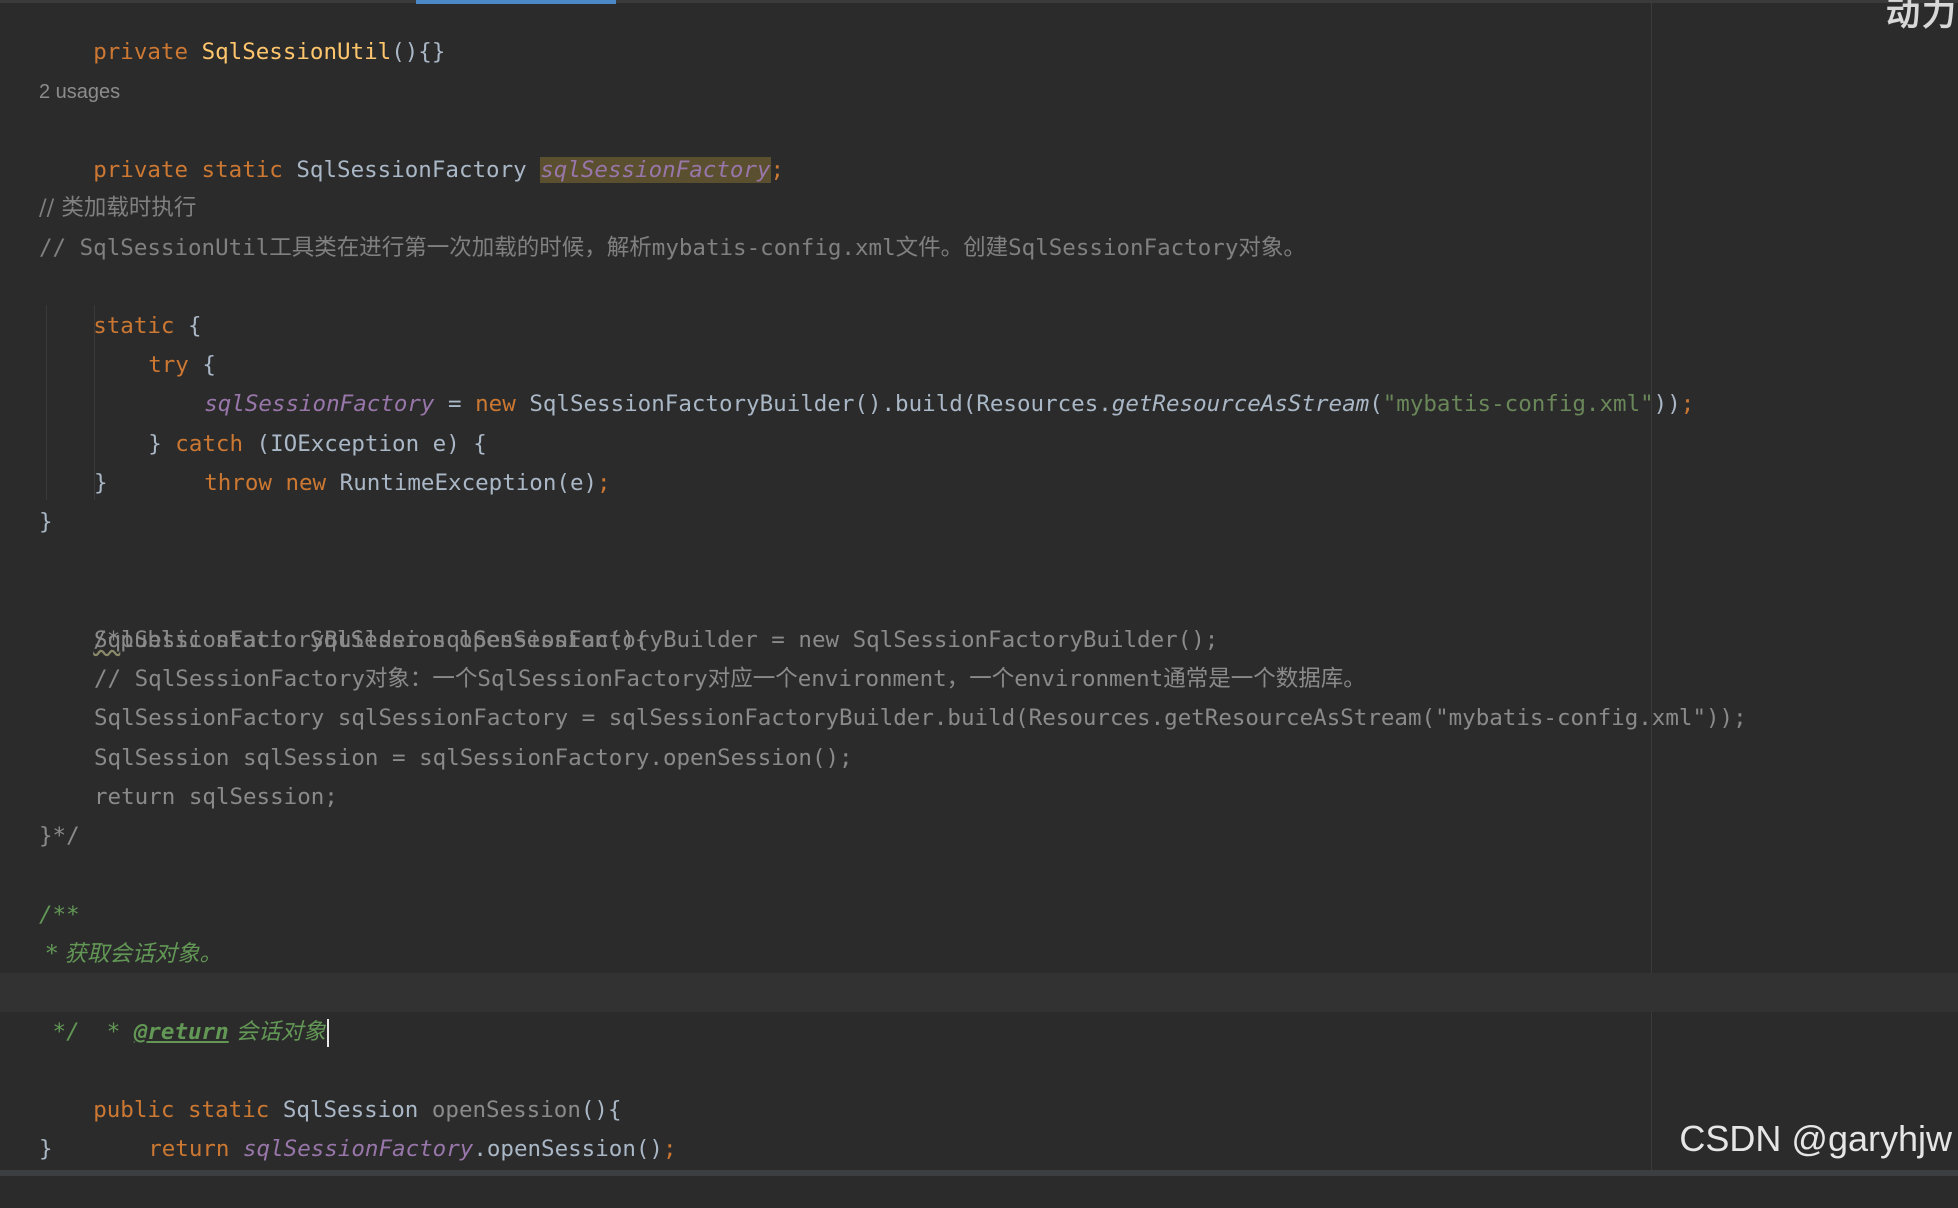 This screenshot has width=1958, height=1208. What do you see at coordinates (380, 460) in the screenshot?
I see `code-line-9: throw new RuntimeException(e);` at bounding box center [380, 460].